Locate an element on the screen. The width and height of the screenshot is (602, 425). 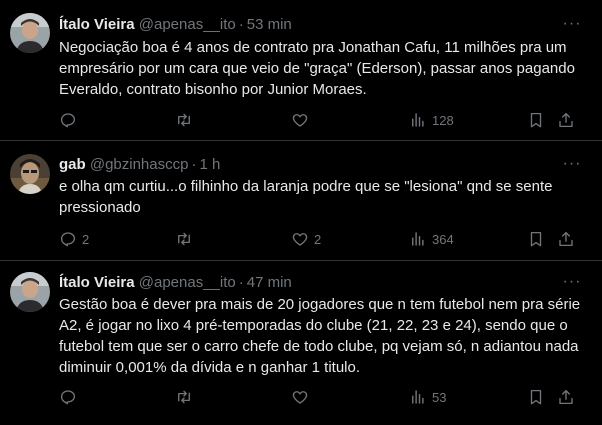
view-count: 53 is located at coordinates (439, 397).